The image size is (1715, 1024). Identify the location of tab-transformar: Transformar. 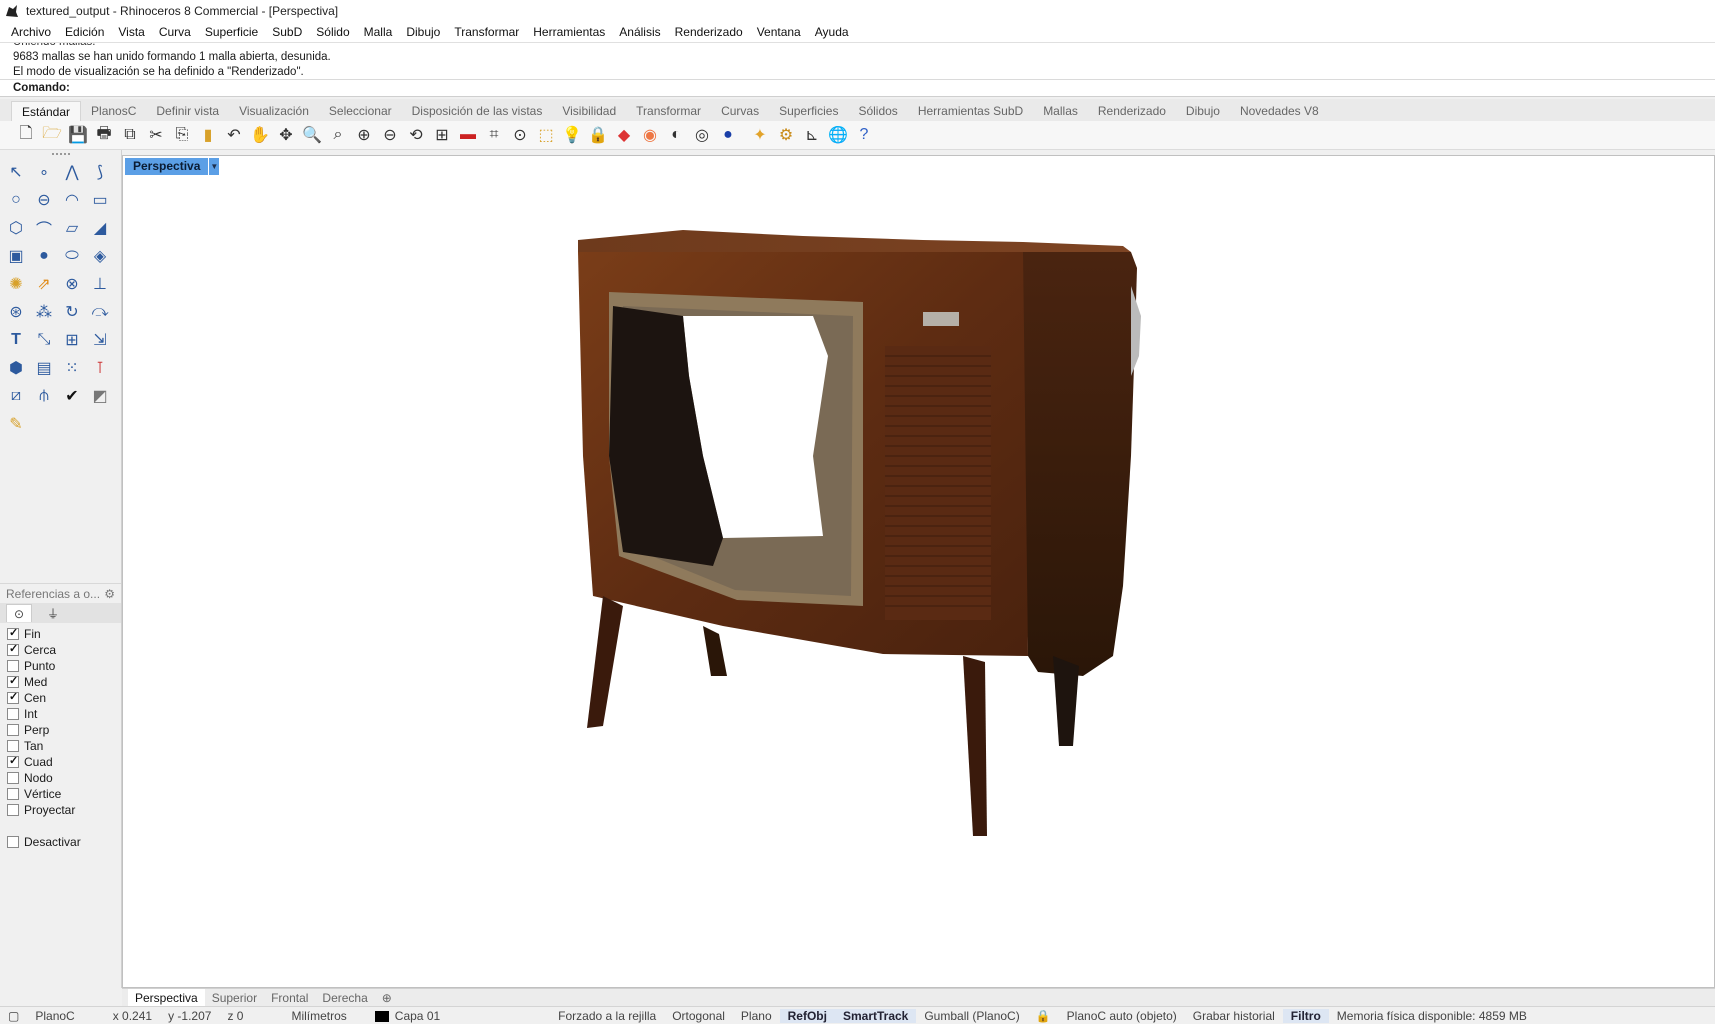
(668, 111).